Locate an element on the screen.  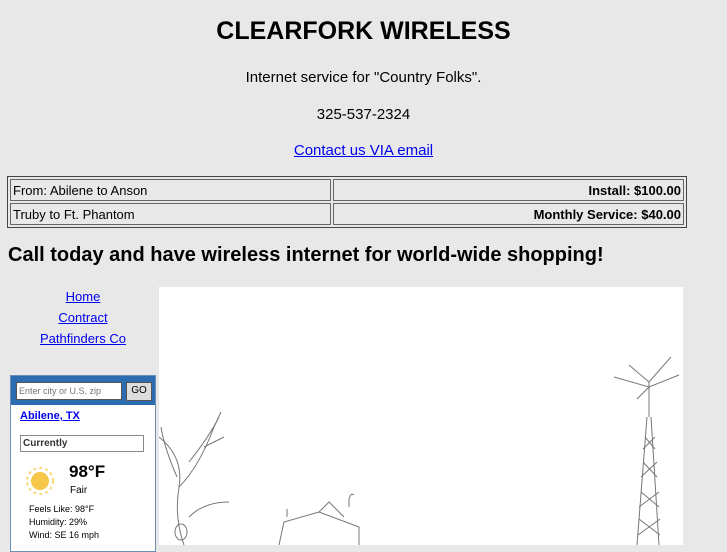
wind-text: Wind: SE 16 mph is located at coordinates (64, 535).